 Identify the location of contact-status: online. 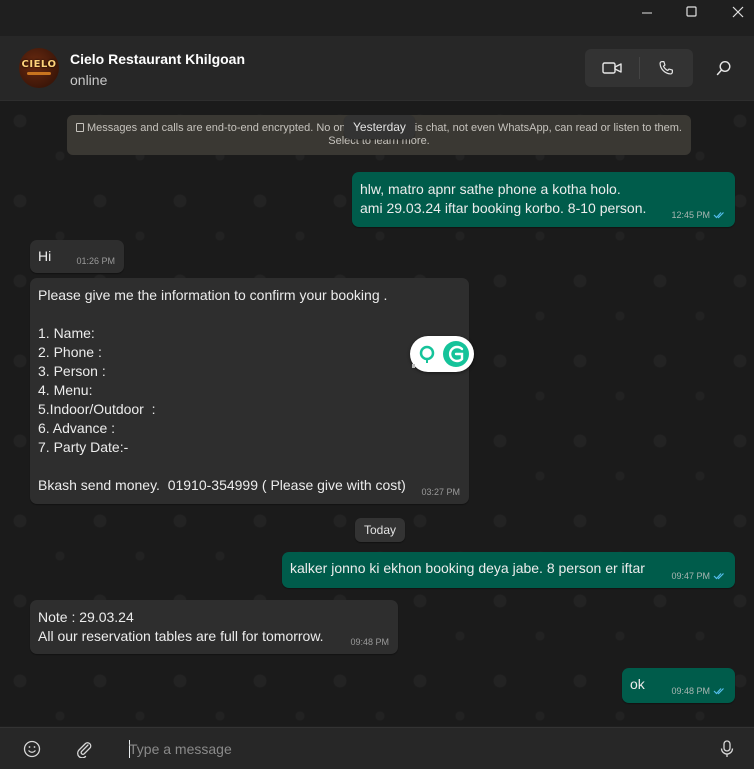
(89, 80).